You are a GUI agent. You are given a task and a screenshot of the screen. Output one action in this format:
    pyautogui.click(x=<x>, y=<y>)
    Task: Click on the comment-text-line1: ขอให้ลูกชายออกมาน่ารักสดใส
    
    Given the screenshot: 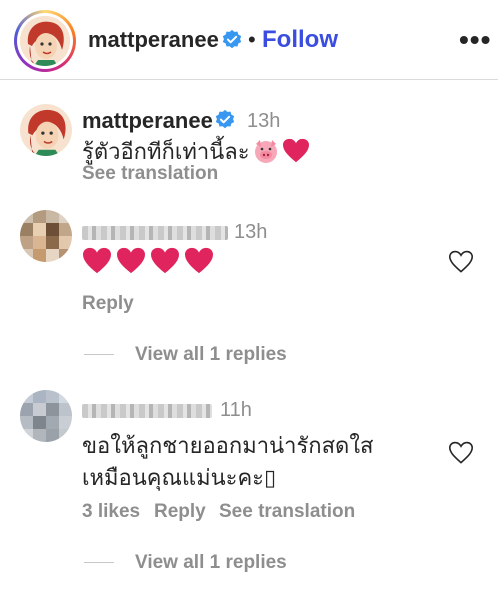 What is the action you would take?
    pyautogui.click(x=228, y=445)
    